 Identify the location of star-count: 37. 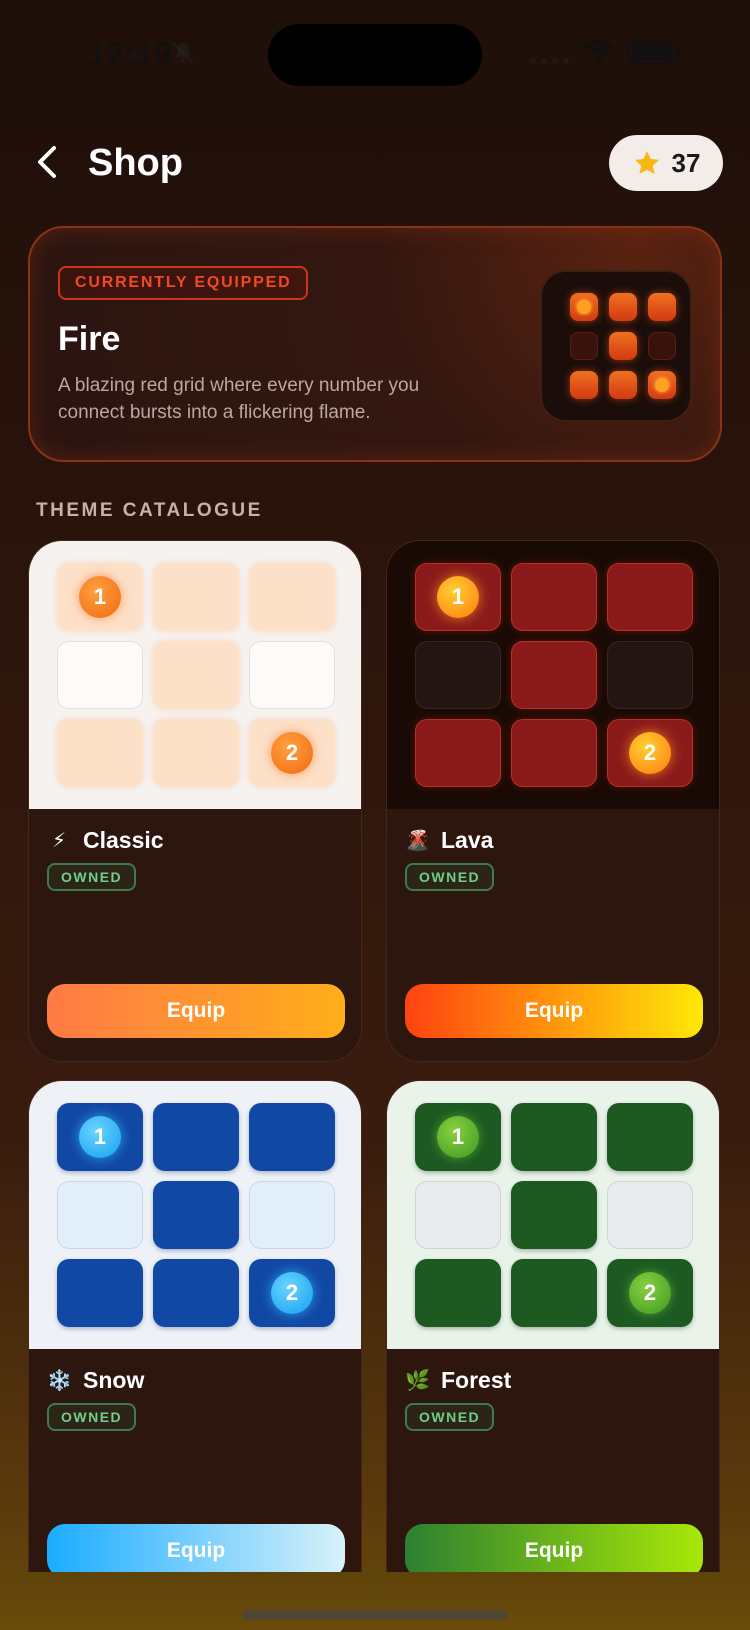
(686, 162).